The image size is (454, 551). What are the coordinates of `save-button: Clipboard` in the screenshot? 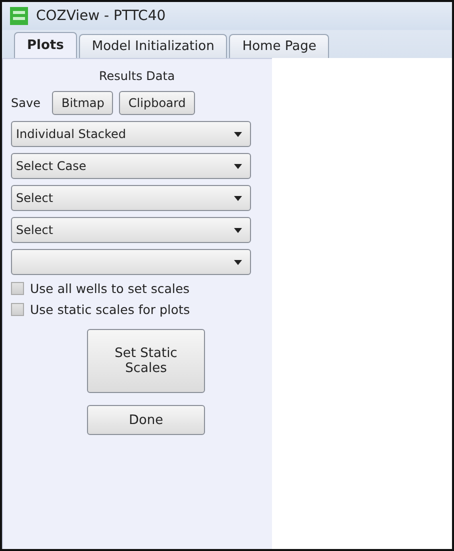 It's located at (157, 103).